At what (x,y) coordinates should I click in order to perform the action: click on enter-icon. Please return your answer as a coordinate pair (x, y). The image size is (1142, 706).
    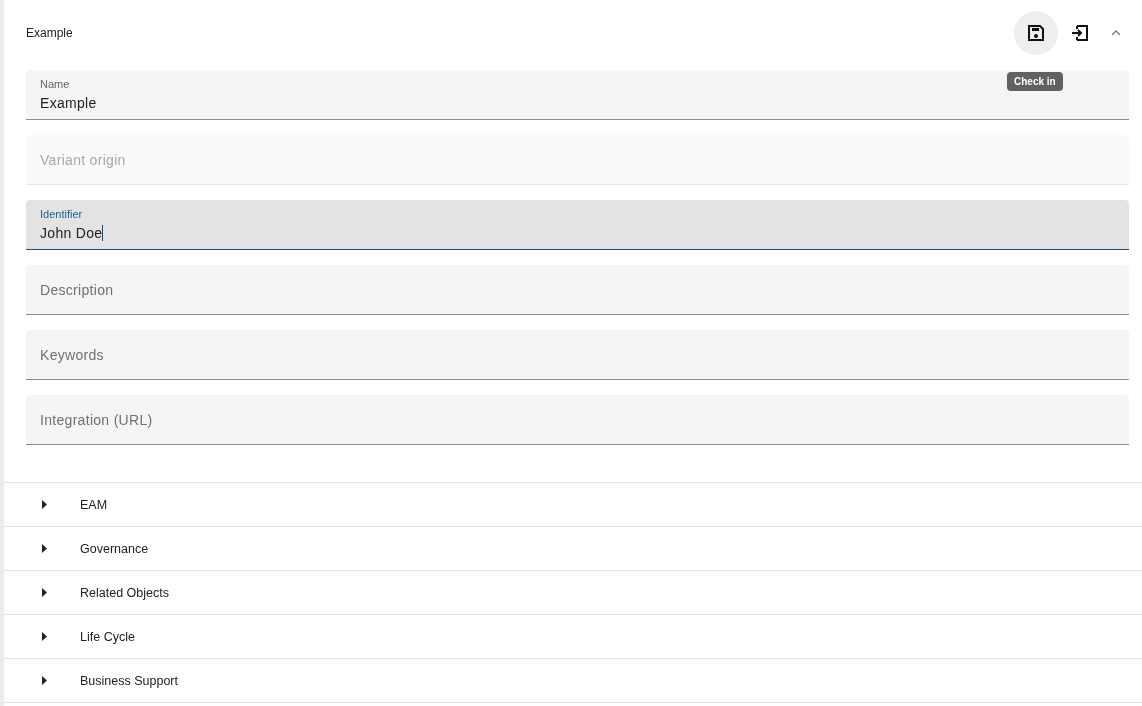
    Looking at the image, I should click on (1080, 33).